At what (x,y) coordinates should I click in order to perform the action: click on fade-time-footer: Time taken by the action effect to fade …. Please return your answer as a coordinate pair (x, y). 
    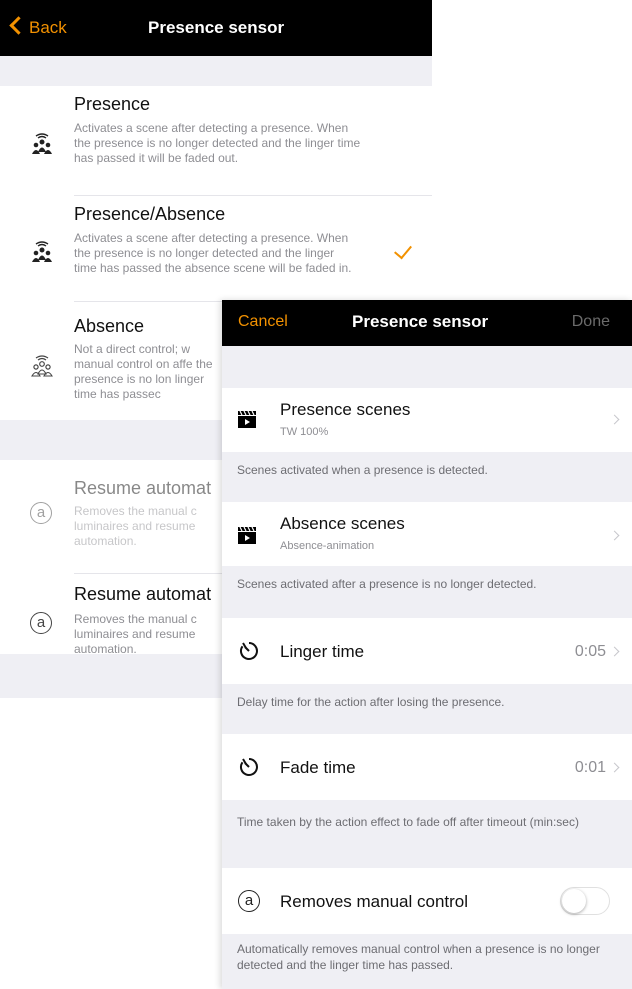
    Looking at the image, I should click on (408, 822).